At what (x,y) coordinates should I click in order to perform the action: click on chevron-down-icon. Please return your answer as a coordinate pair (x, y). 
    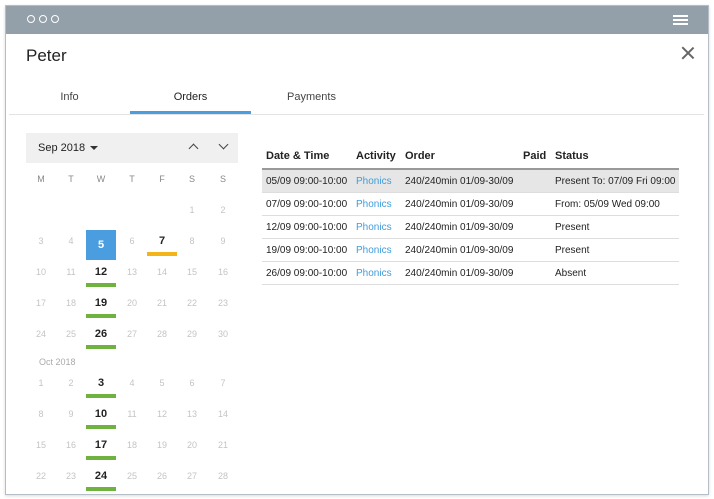
    Looking at the image, I should click on (223, 144).